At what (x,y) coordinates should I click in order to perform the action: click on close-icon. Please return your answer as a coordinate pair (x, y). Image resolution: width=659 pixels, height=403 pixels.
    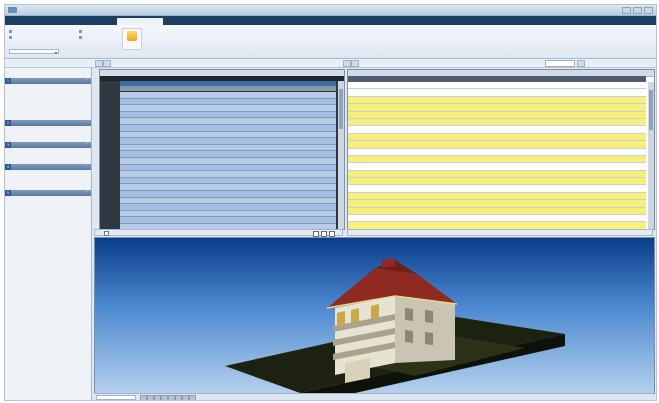
    Looking at the image, I should click on (648, 10).